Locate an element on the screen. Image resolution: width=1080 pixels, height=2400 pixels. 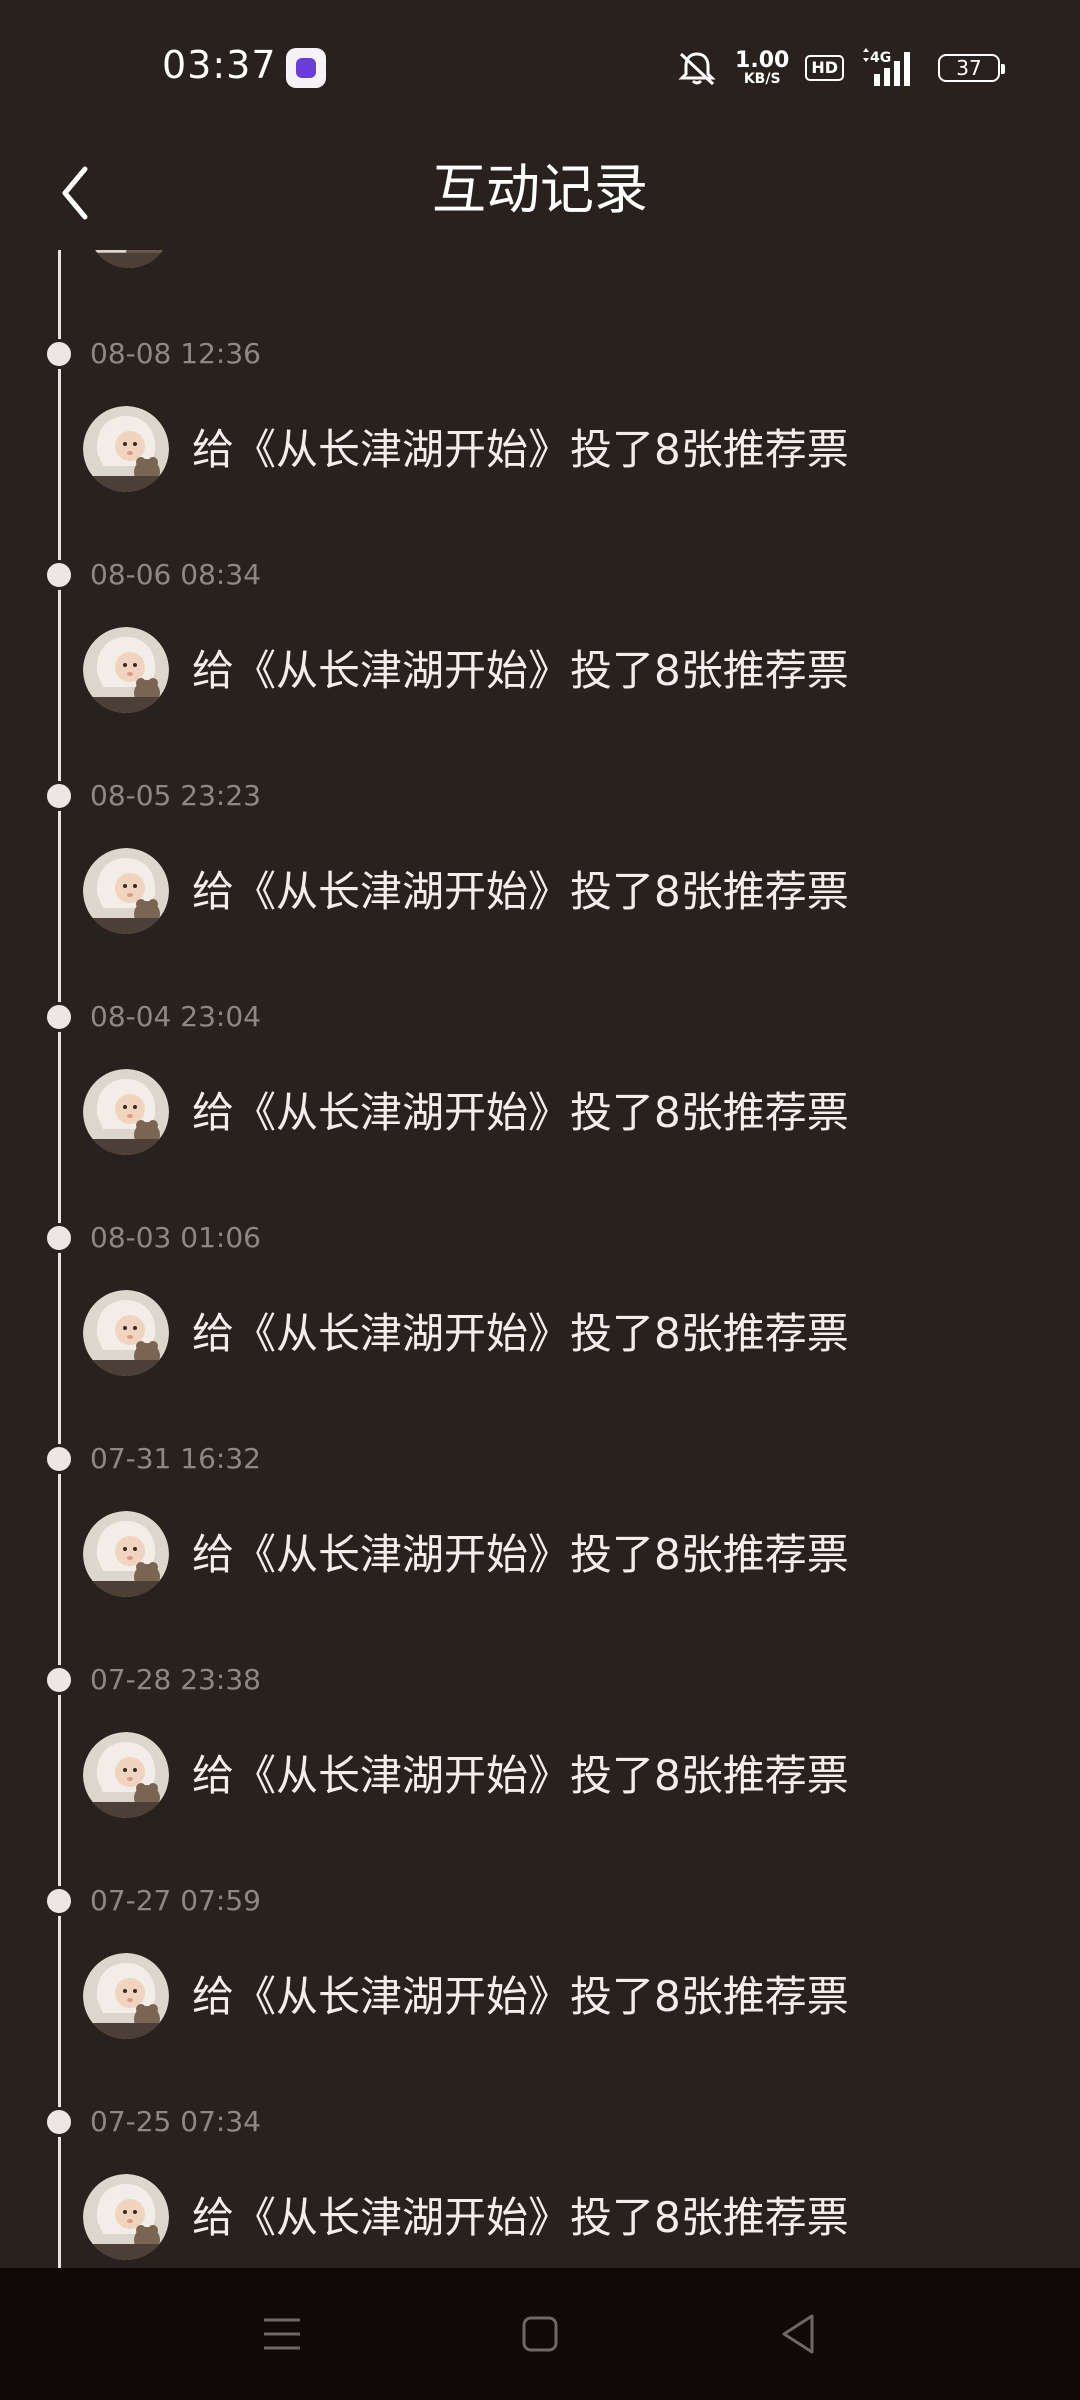
home-button is located at coordinates (540, 2334).